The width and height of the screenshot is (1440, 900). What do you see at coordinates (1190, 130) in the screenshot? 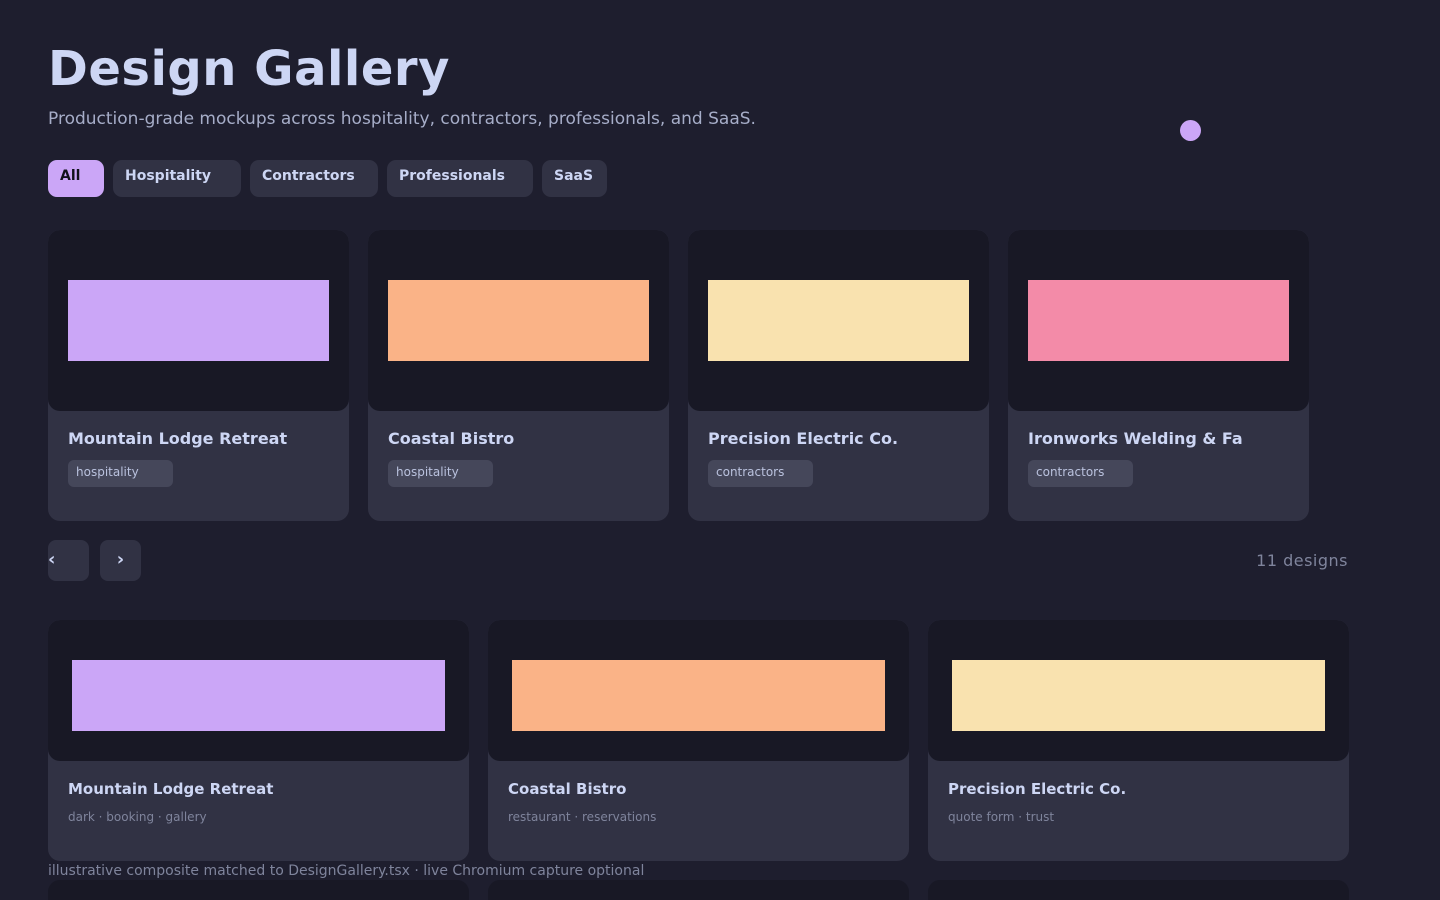
I see `accent-dot` at bounding box center [1190, 130].